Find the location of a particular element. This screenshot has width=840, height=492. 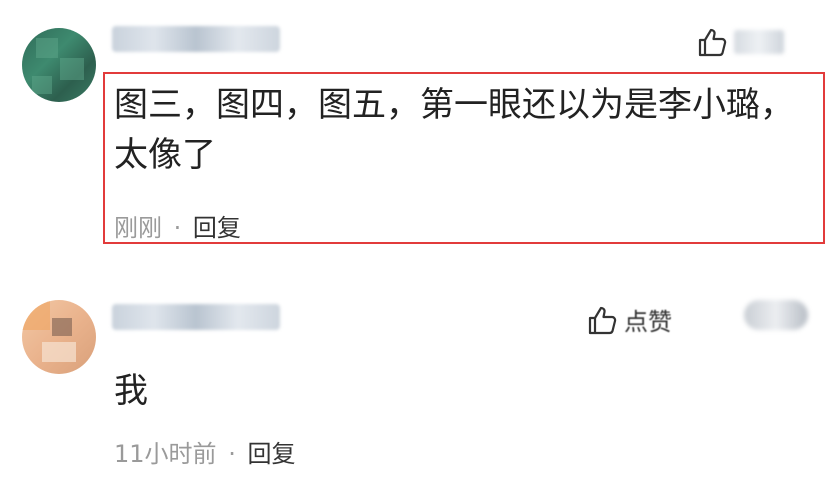

like-label is located at coordinates (759, 42).